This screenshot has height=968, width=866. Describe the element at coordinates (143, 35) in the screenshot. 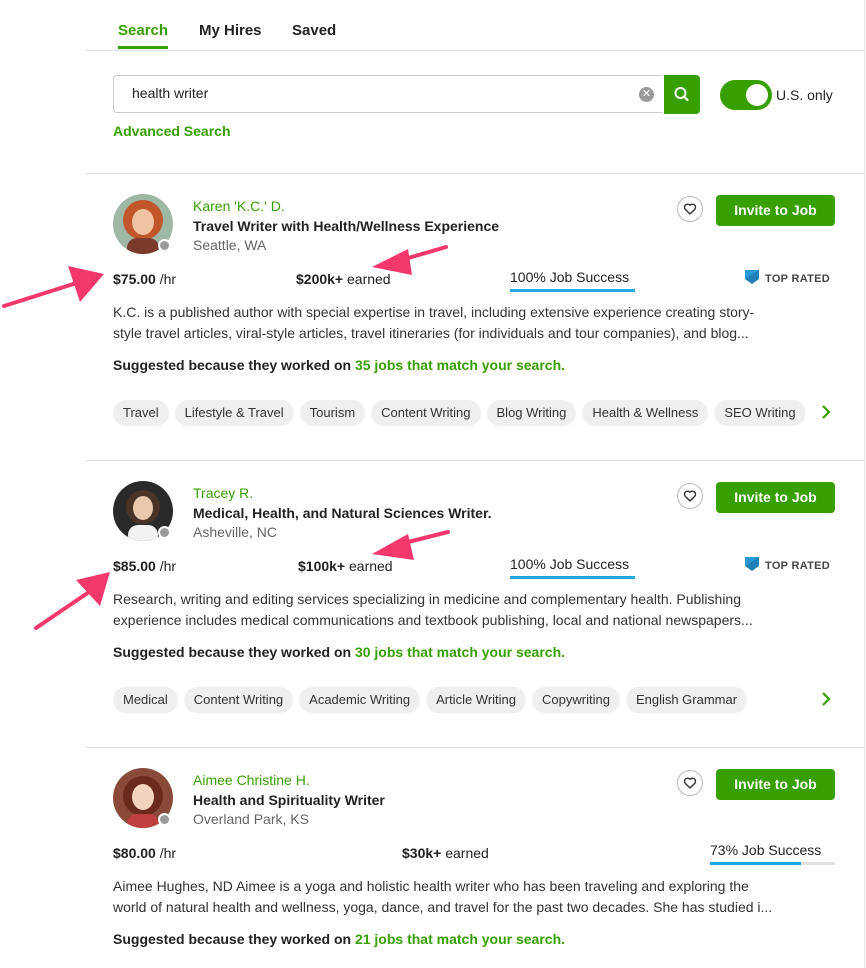

I see `tab-search: Search` at that location.